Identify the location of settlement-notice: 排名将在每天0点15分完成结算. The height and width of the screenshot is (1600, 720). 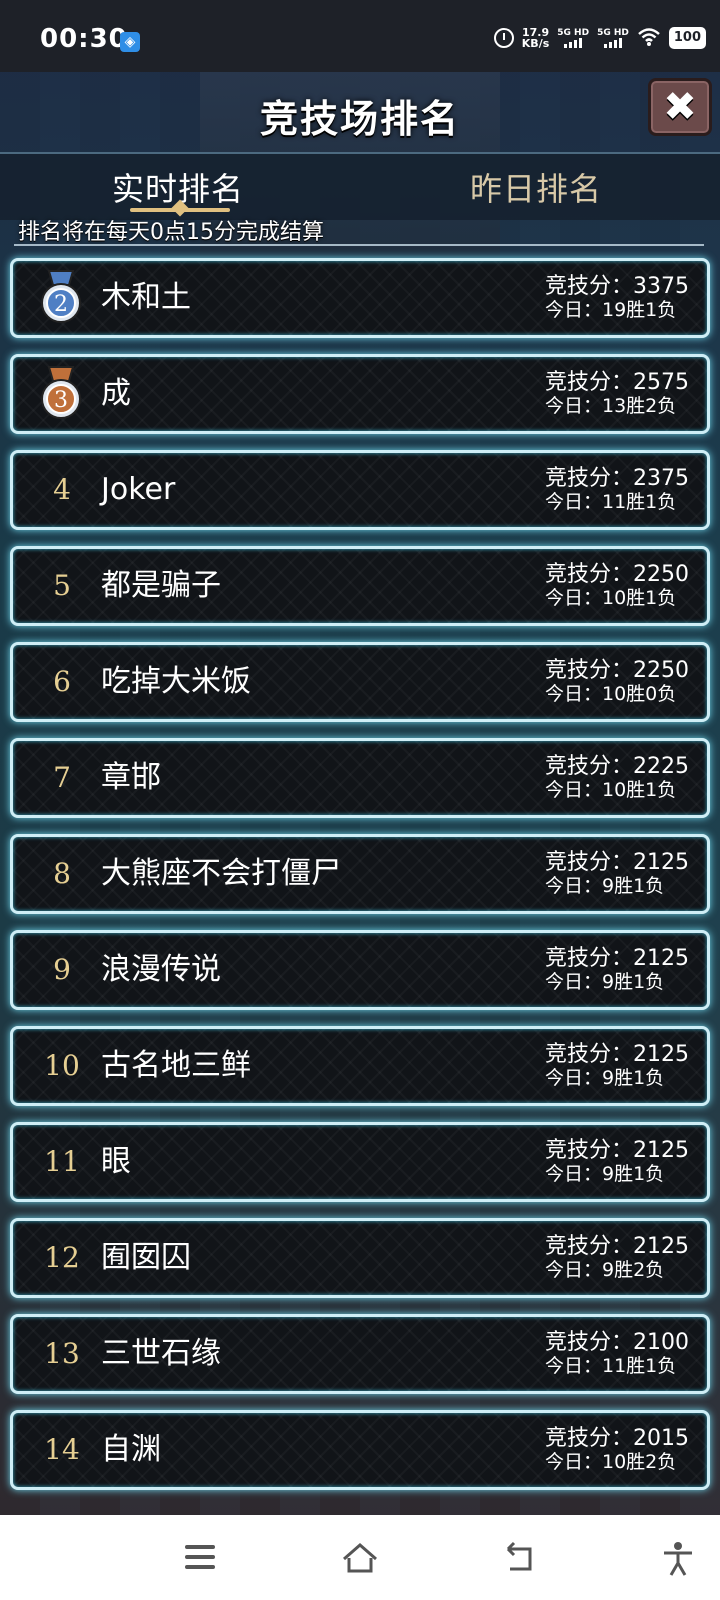
(171, 232).